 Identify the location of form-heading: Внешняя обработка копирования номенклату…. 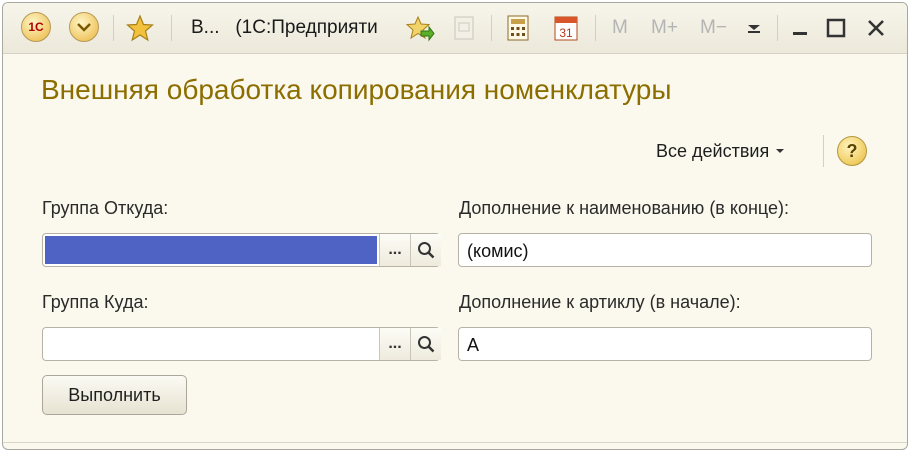
(356, 89).